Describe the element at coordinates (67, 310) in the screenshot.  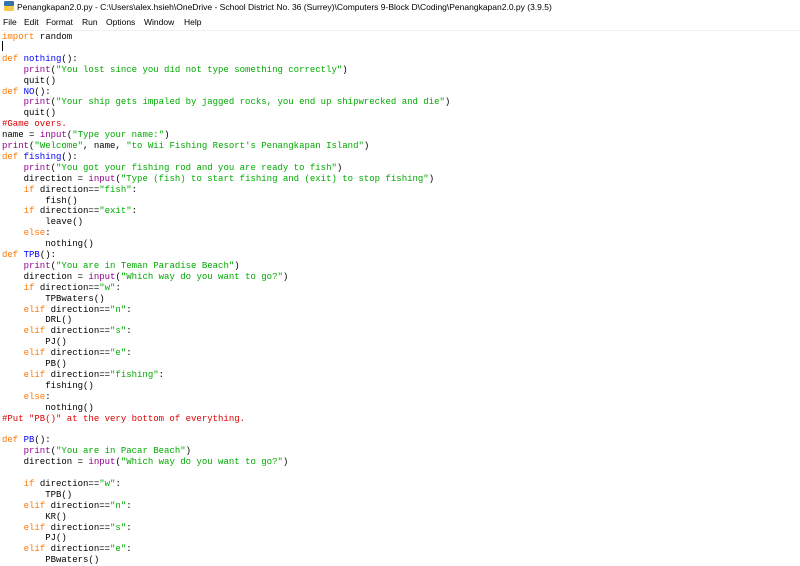
I see `code-line: elif direction=="n":` at that location.